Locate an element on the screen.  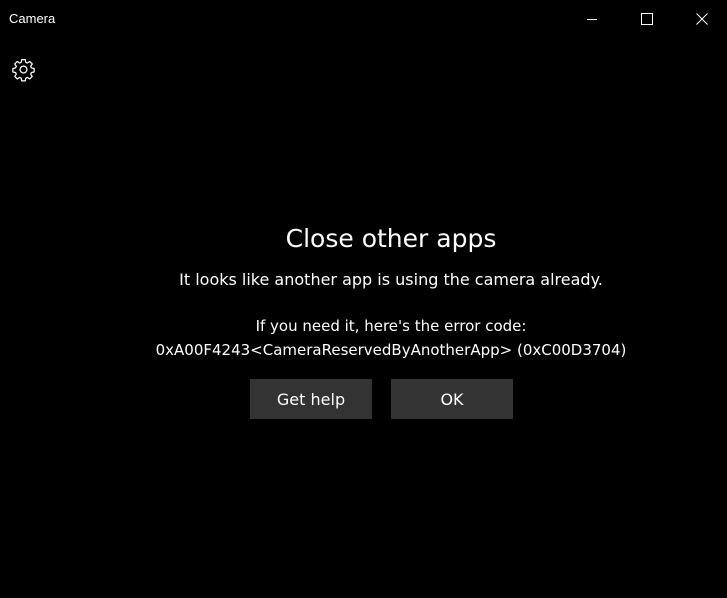
get-help-button: Get help is located at coordinates (311, 399).